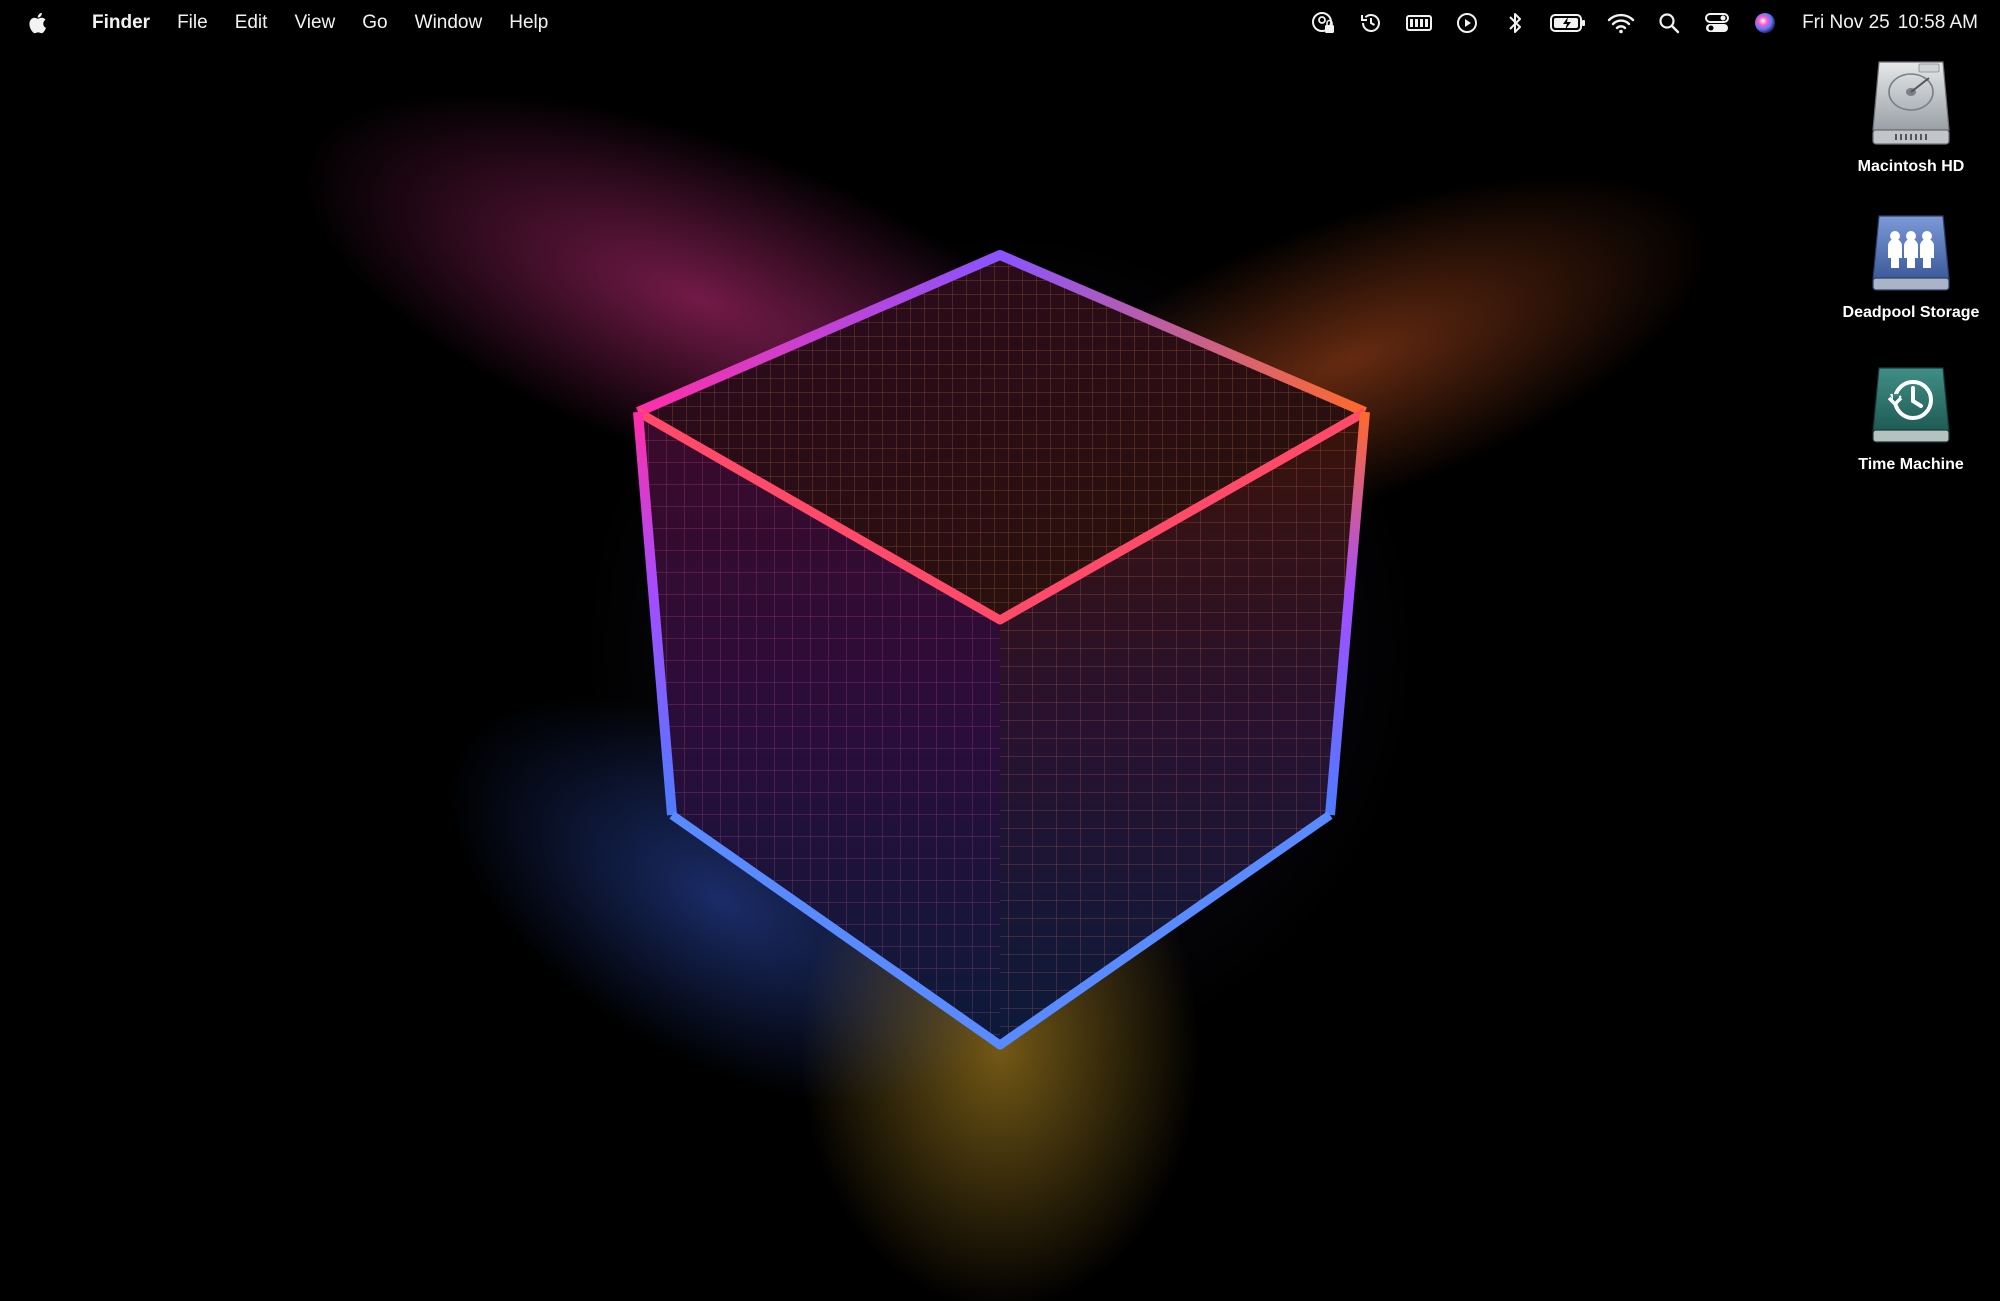 Image resolution: width=2000 pixels, height=1301 pixels. Describe the element at coordinates (251, 23) in the screenshot. I see `menu-edit: Edit` at that location.